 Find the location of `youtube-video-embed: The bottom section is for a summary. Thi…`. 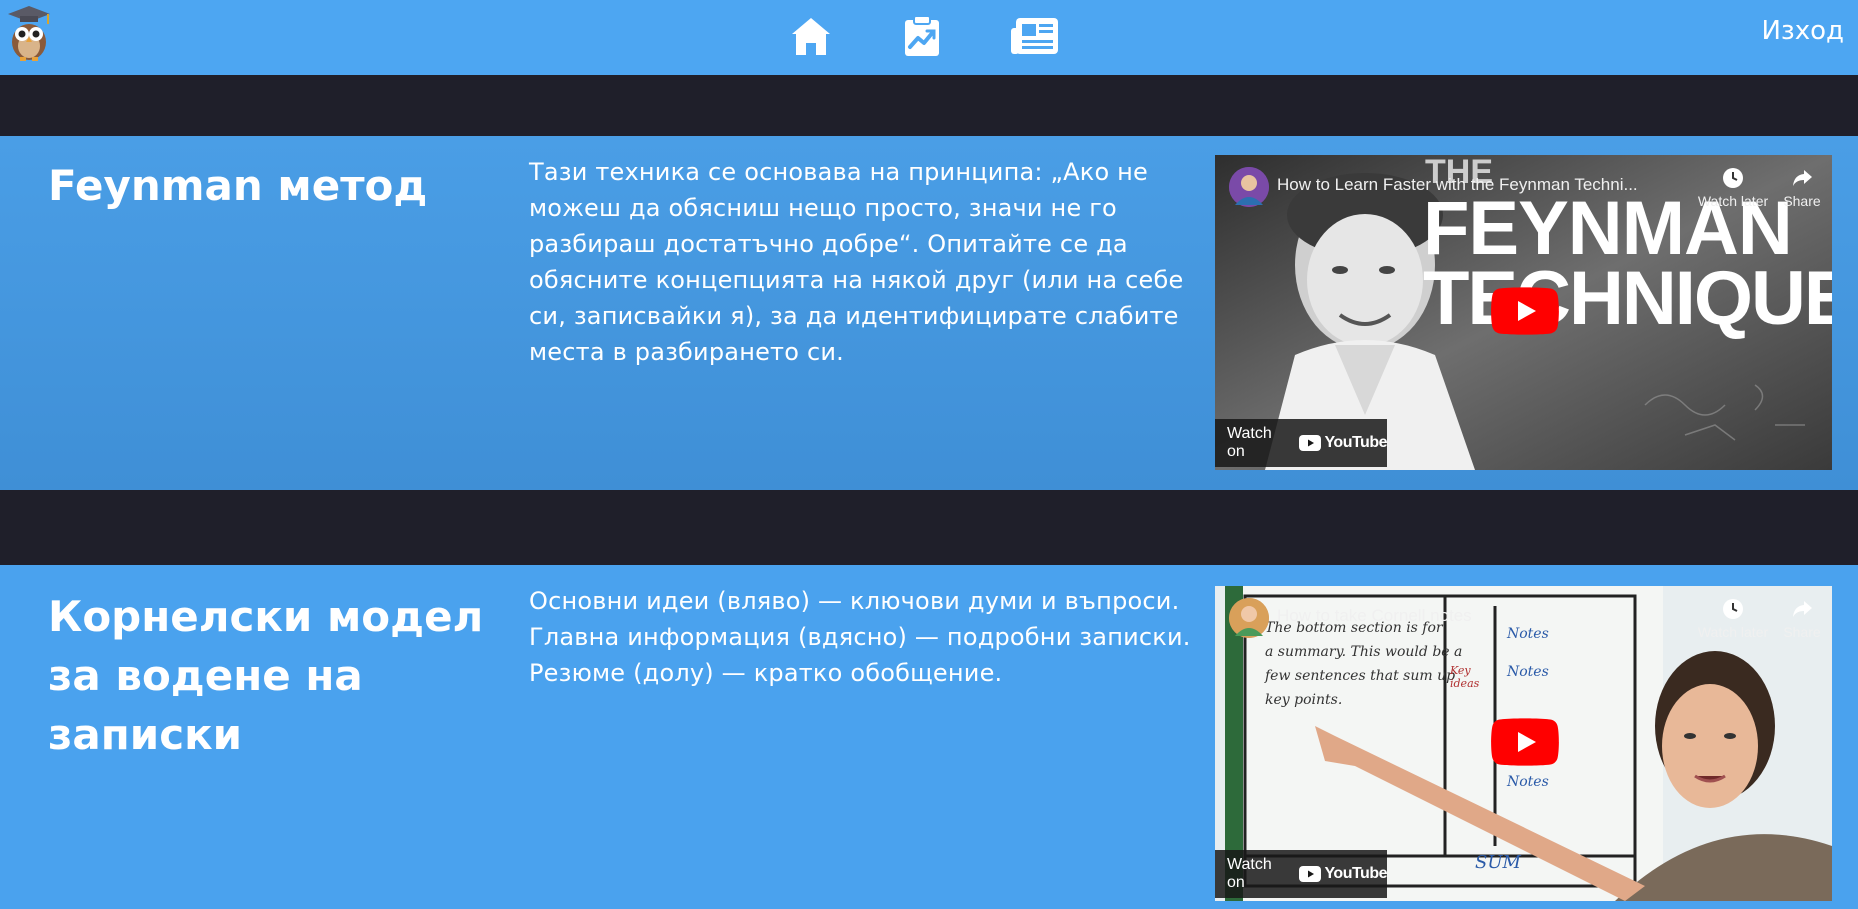

youtube-video-embed: The bottom section is for a summary. Thi… is located at coordinates (1523, 743).